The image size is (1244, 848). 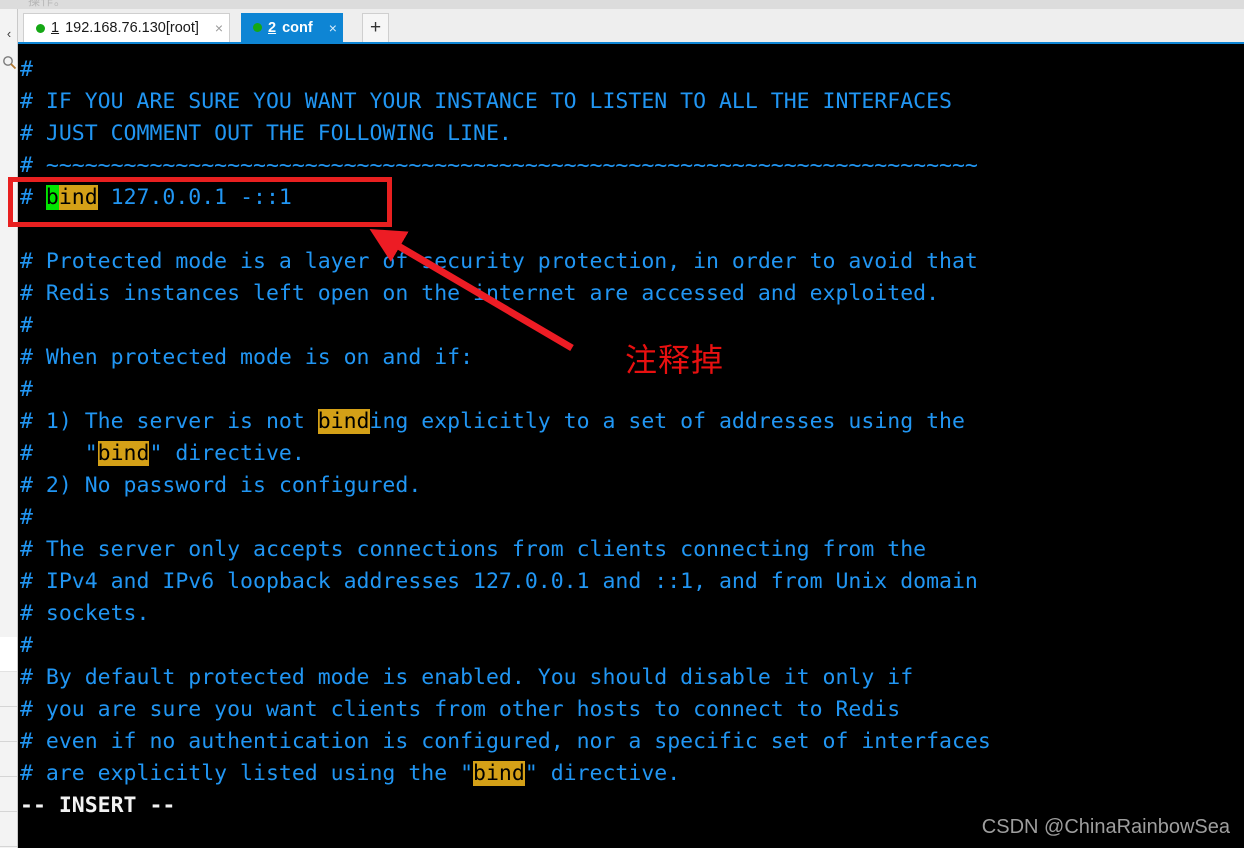 What do you see at coordinates (52, 197) in the screenshot?
I see `cursor-block: b` at bounding box center [52, 197].